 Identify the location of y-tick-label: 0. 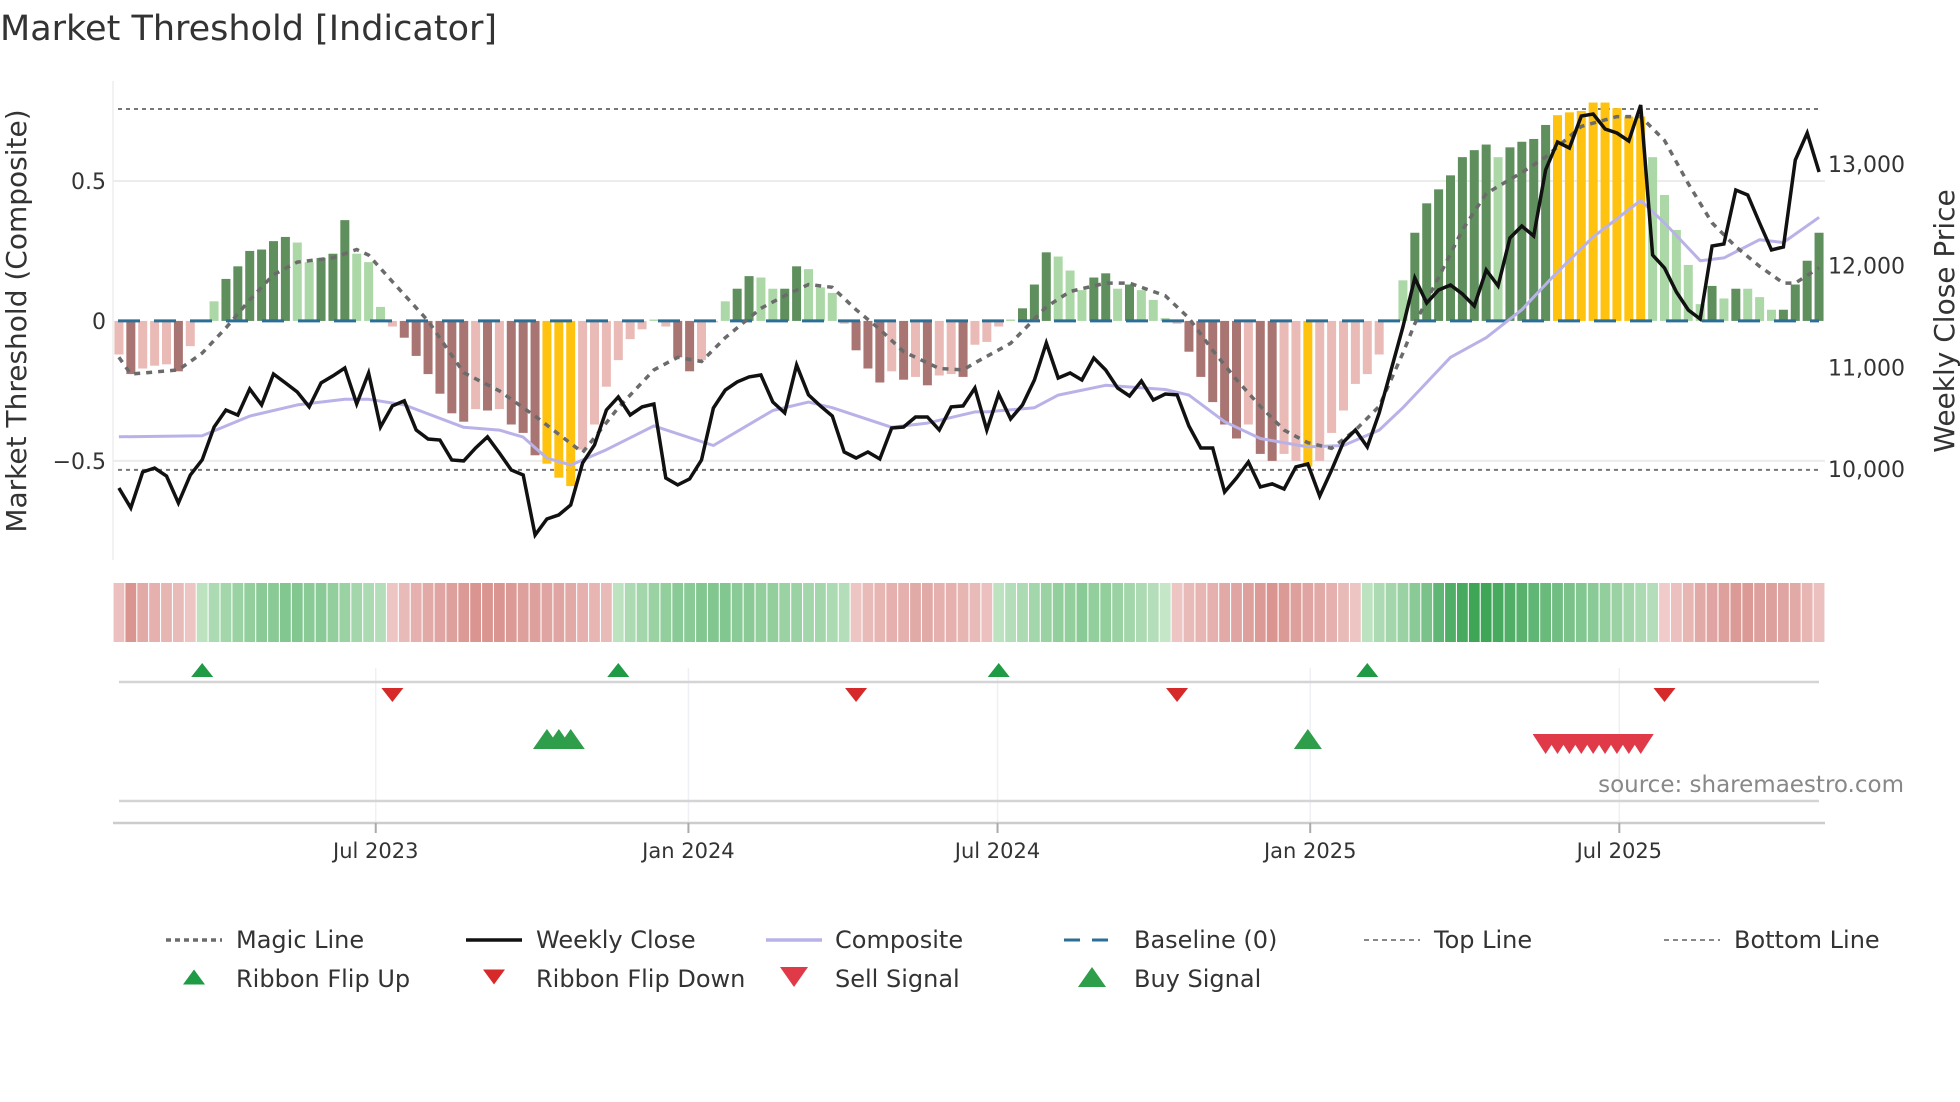
(99, 322).